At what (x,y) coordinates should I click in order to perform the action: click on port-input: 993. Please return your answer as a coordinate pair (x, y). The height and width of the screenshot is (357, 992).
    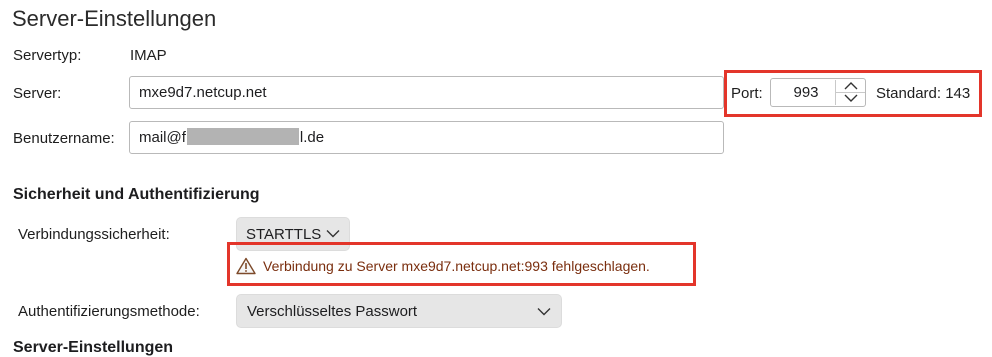
    Looking at the image, I should click on (818, 92).